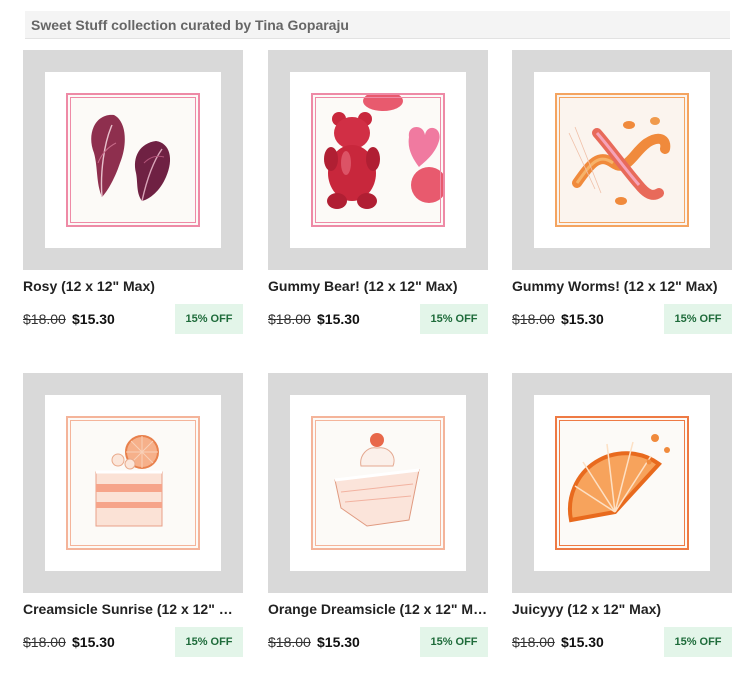 This screenshot has height=673, width=745. Describe the element at coordinates (378, 609) in the screenshot. I see `product-title: Orange Dreamsicle (12 x 12" Max)` at that location.